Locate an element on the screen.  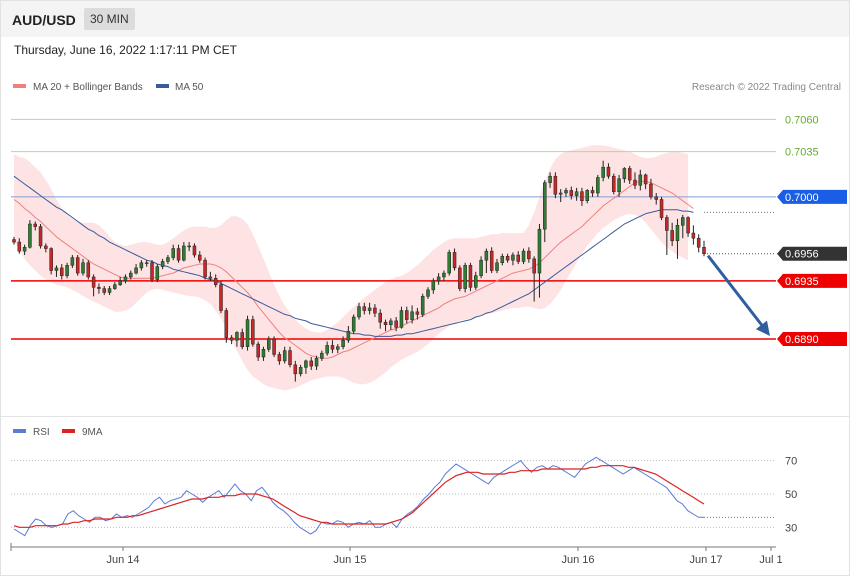
ma20-legend-swatch is located at coordinates (19, 86).